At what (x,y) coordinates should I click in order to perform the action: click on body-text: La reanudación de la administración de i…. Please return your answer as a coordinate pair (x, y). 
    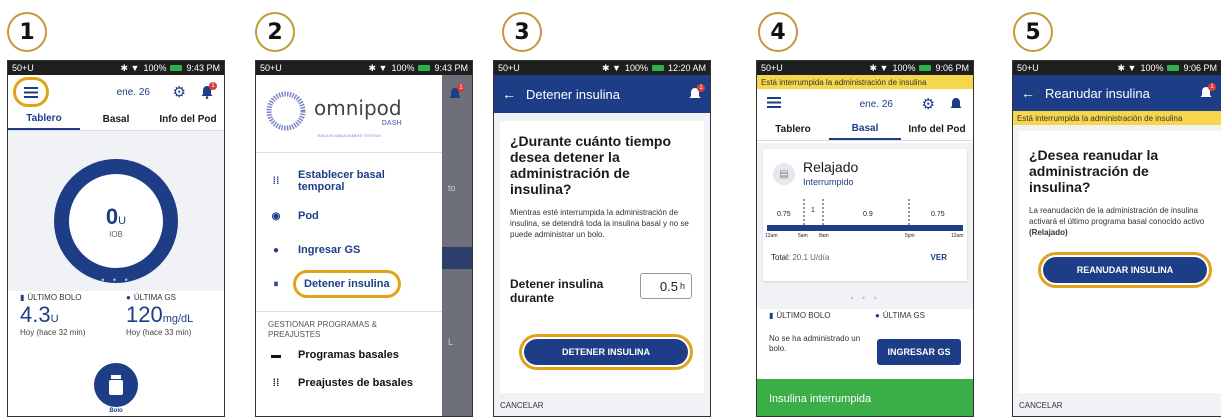
    Looking at the image, I should click on (1117, 216).